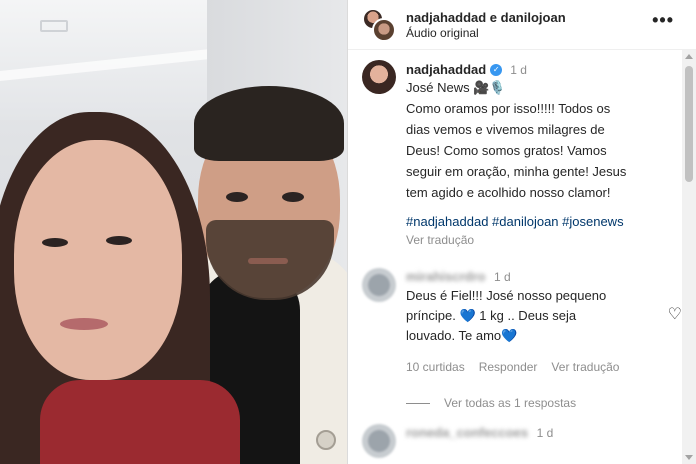 Image resolution: width=696 pixels, height=464 pixels. Describe the element at coordinates (516, 171) in the screenshot. I see `caption-line: seguir em oração, minha gente! Jesus` at that location.